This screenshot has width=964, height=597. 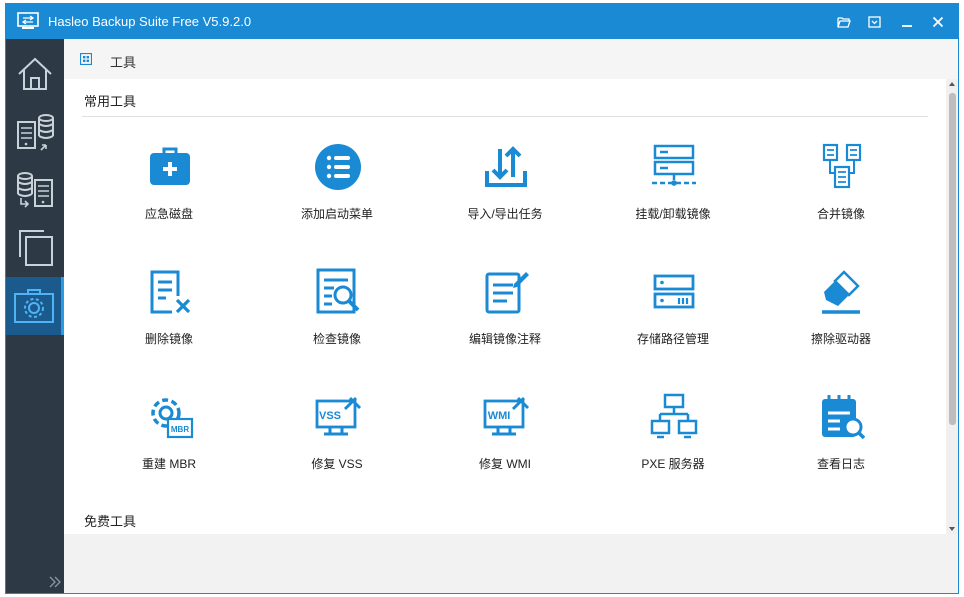 I want to click on tool-wipe-drive: 擦除驱动器, so click(x=841, y=323).